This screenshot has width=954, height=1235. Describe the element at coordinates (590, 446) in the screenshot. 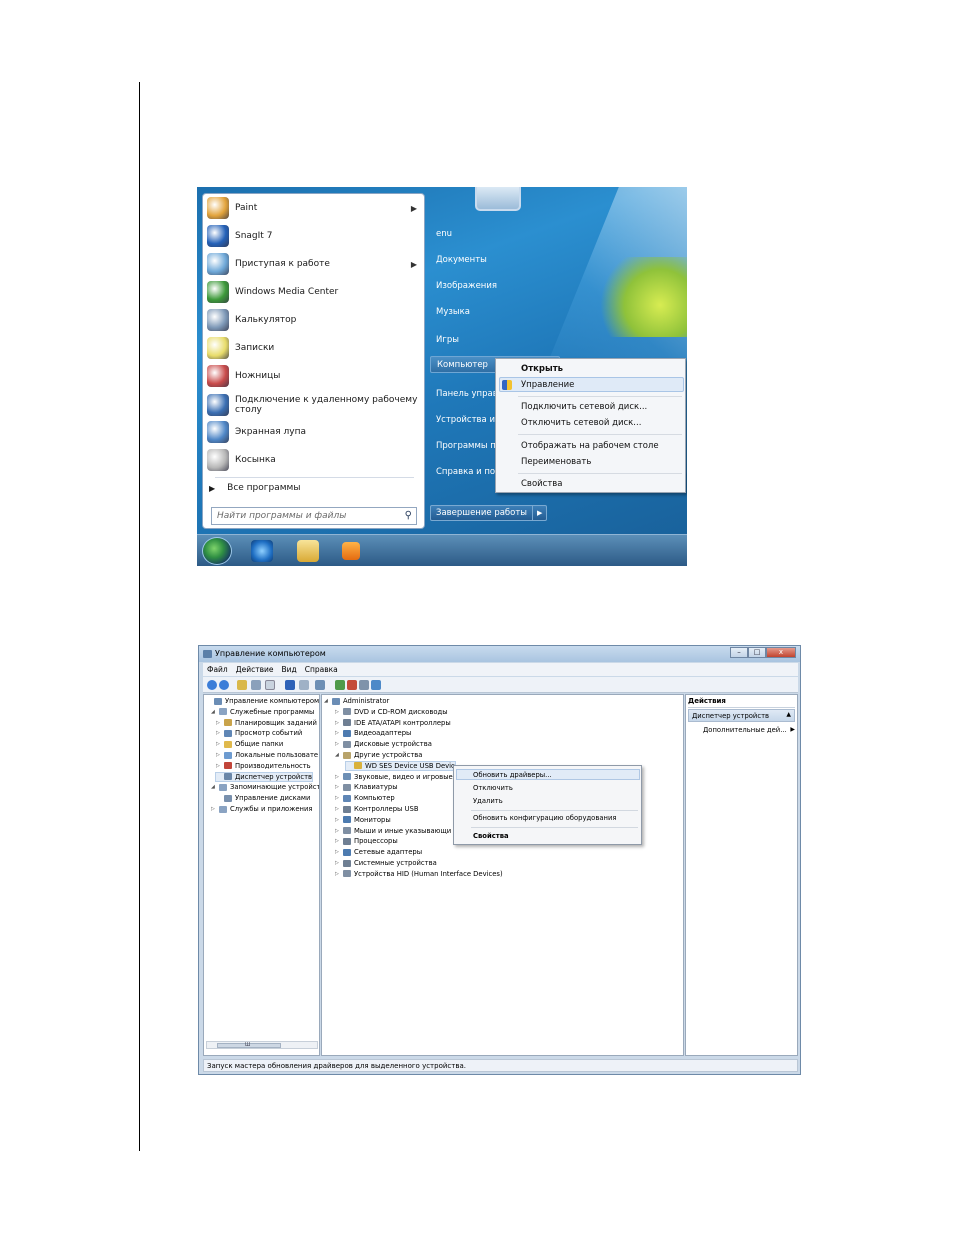

I see `menu-item-show-on-desktop: Отображать на рабочем столе` at that location.